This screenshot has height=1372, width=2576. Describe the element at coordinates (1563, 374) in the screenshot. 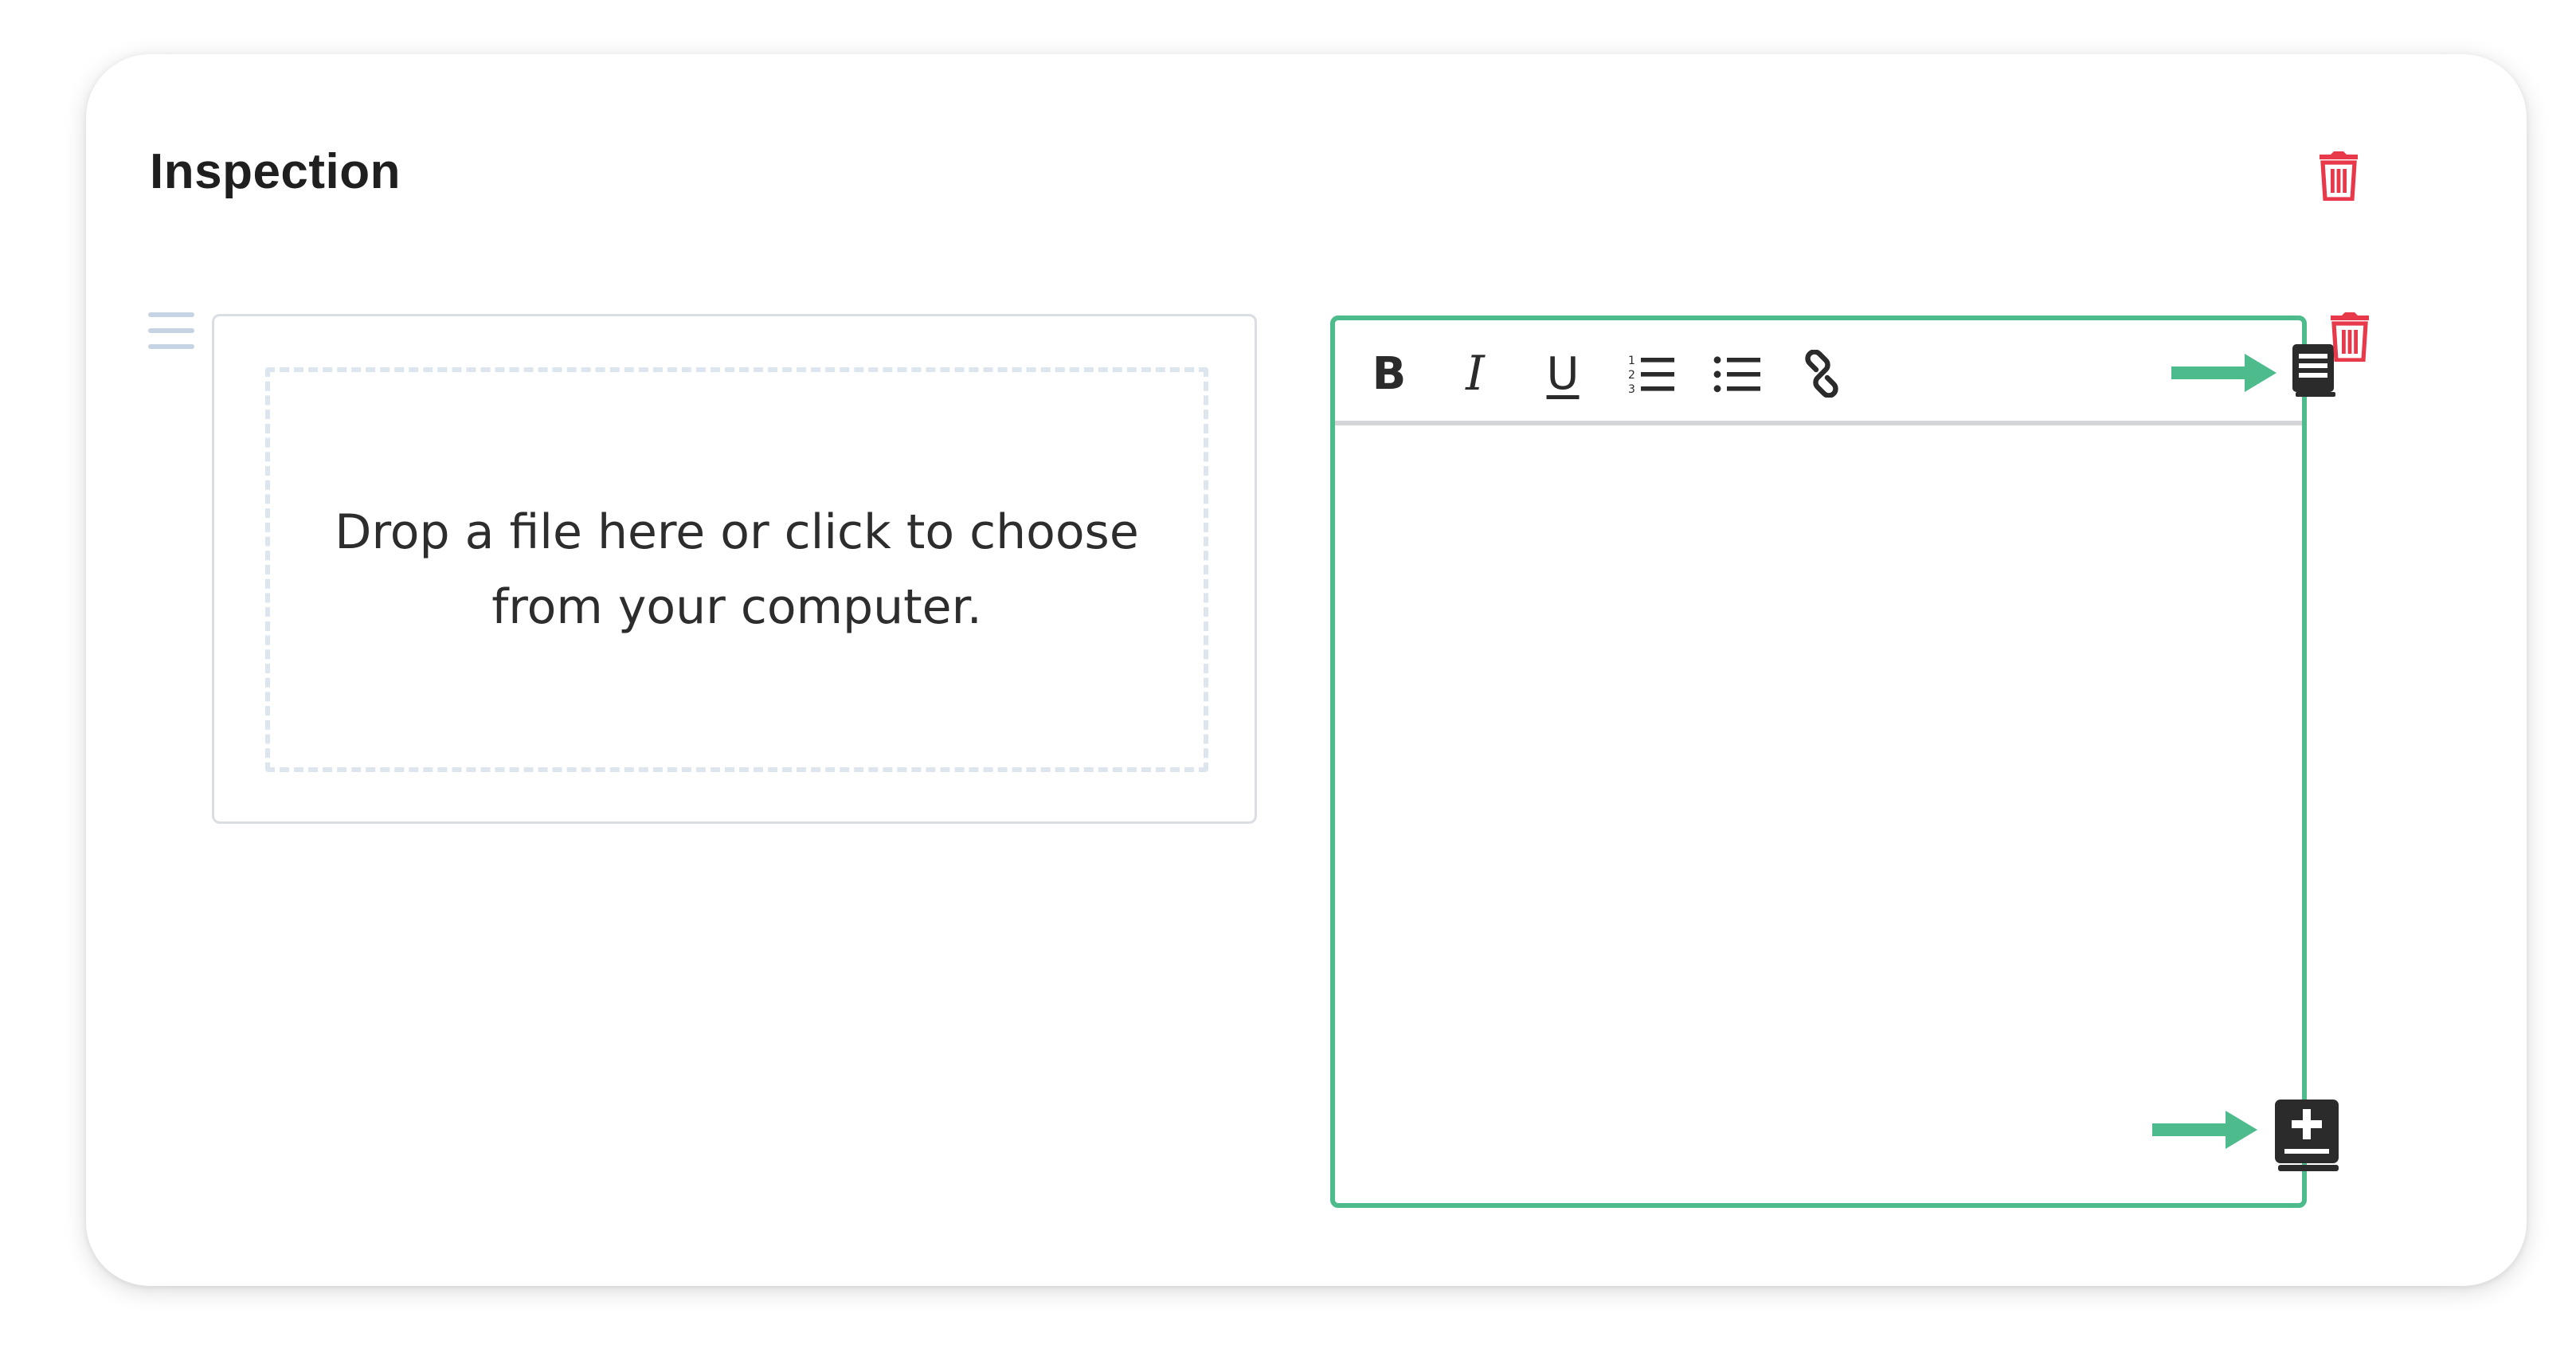

I see `underline-button: U` at that location.